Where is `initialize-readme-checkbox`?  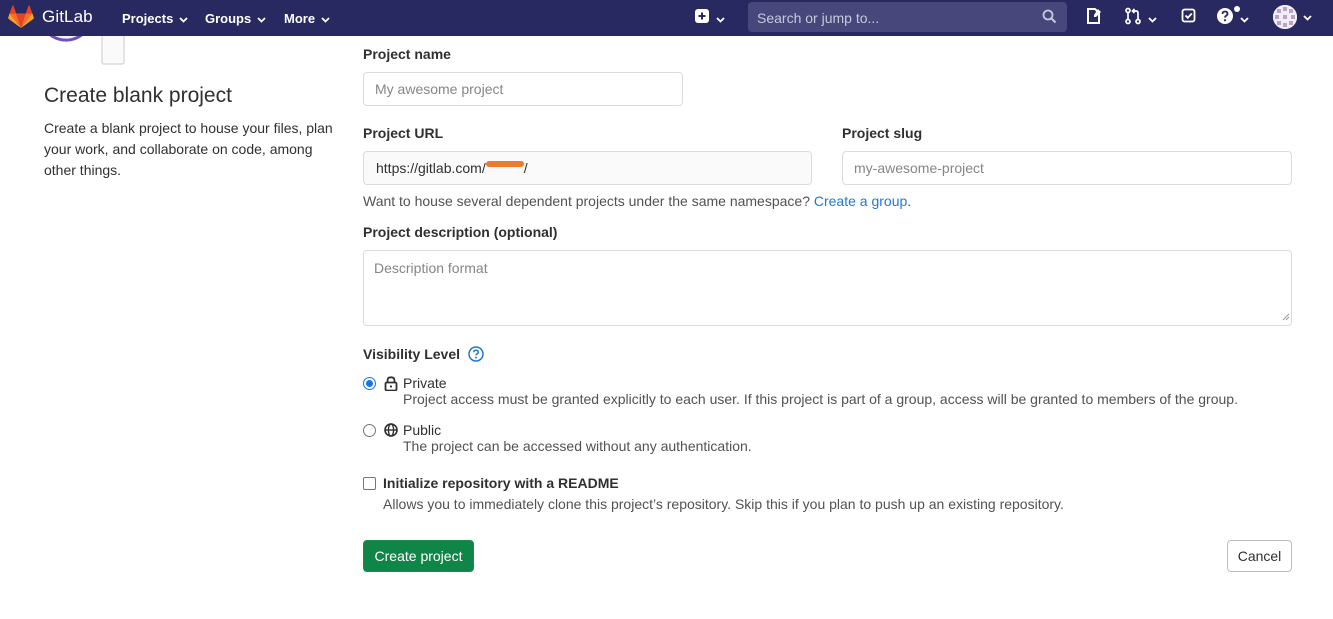 initialize-readme-checkbox is located at coordinates (369, 483).